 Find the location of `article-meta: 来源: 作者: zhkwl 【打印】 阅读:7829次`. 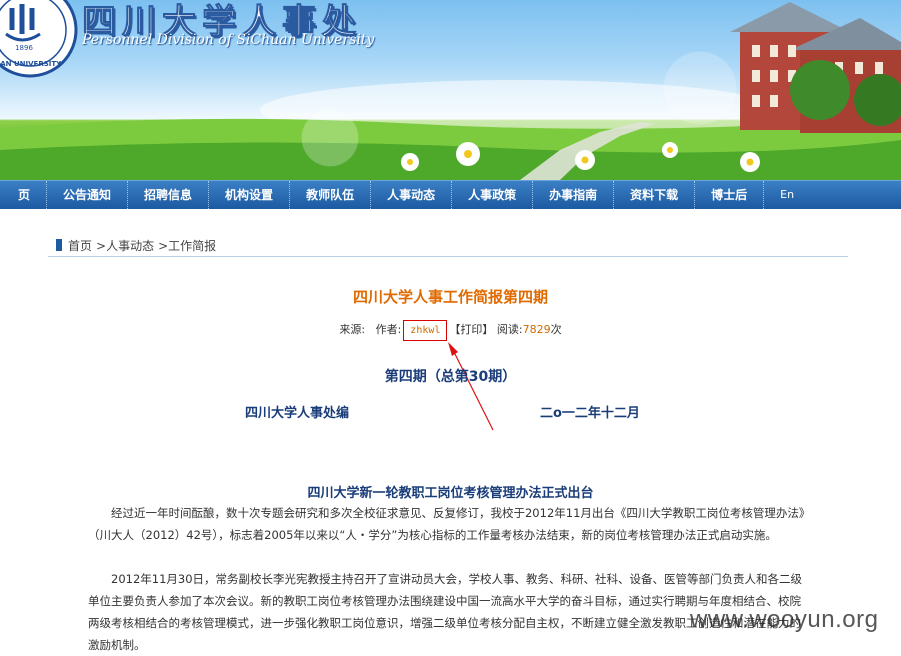

article-meta: 来源: 作者: zhkwl 【打印】 阅读:7829次 is located at coordinates (450, 330).